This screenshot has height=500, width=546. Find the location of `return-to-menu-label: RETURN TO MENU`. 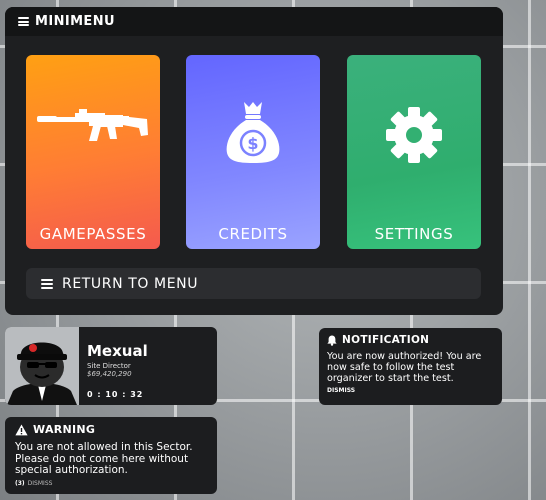

return-to-menu-label: RETURN TO MENU is located at coordinates (130, 283).